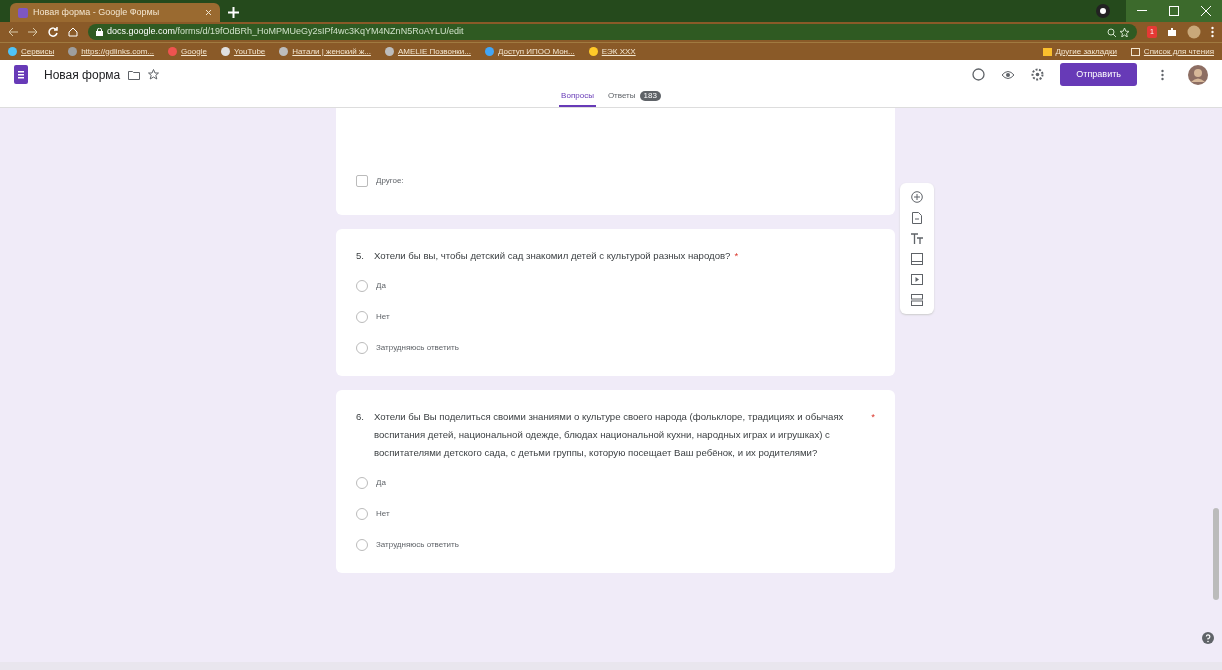 The image size is (1222, 670). Describe the element at coordinates (1112, 32) in the screenshot. I see `search-icon` at that location.